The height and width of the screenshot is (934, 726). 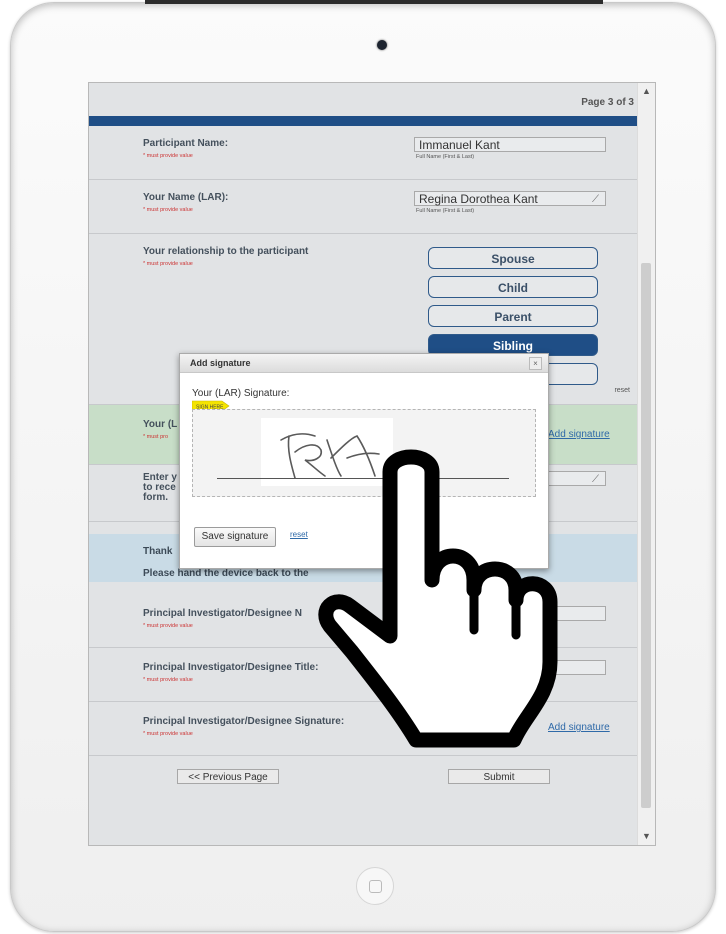 I want to click on participant-hint: Full Name (First & Last), so click(x=445, y=157).